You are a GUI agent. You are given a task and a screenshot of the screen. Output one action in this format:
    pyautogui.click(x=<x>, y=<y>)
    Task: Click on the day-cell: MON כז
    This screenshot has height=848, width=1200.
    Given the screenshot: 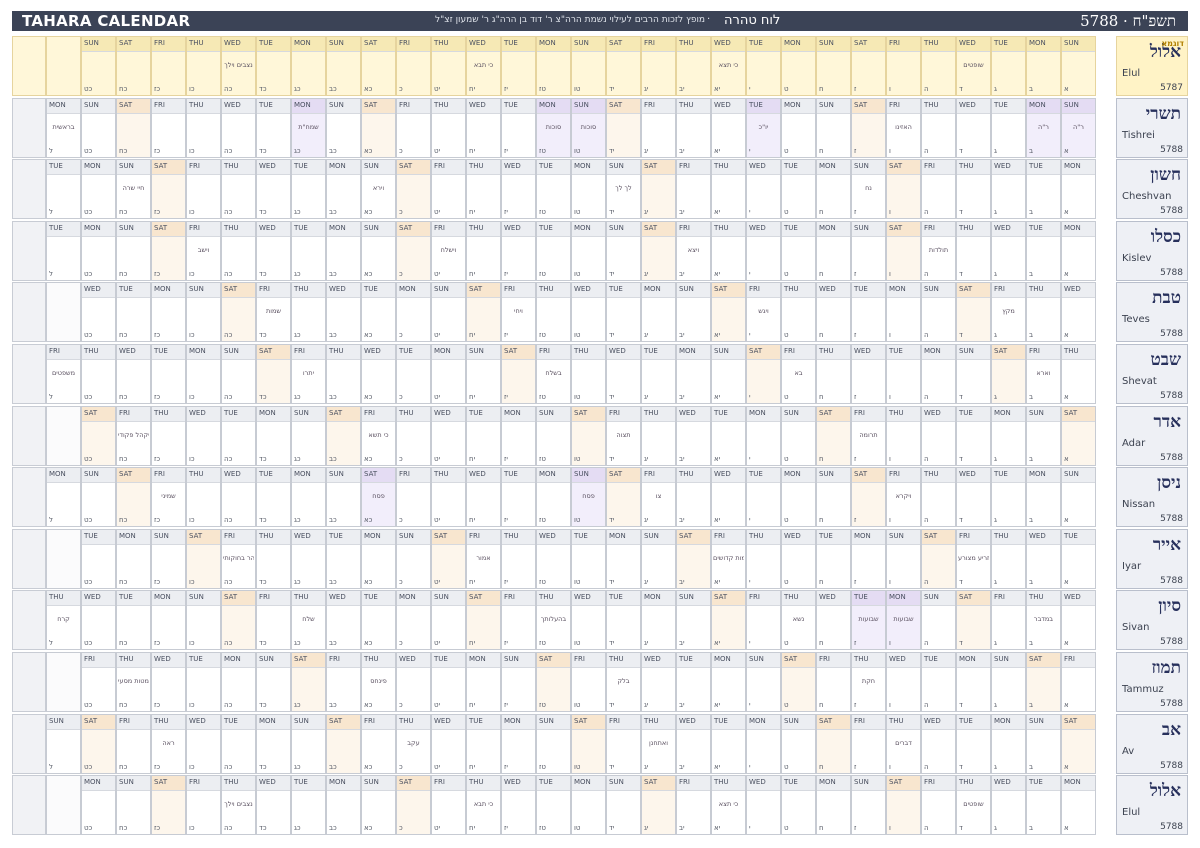 What is the action you would take?
    pyautogui.click(x=168, y=312)
    